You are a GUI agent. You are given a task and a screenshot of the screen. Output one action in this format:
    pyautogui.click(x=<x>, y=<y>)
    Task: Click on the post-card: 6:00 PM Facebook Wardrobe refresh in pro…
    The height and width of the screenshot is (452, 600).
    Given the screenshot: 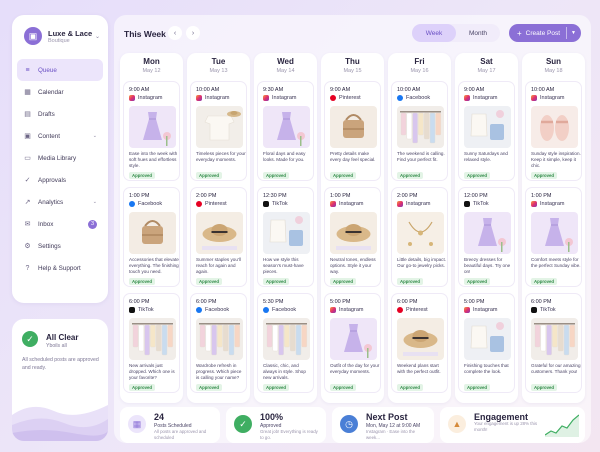 What is the action you would take?
    pyautogui.click(x=218, y=343)
    